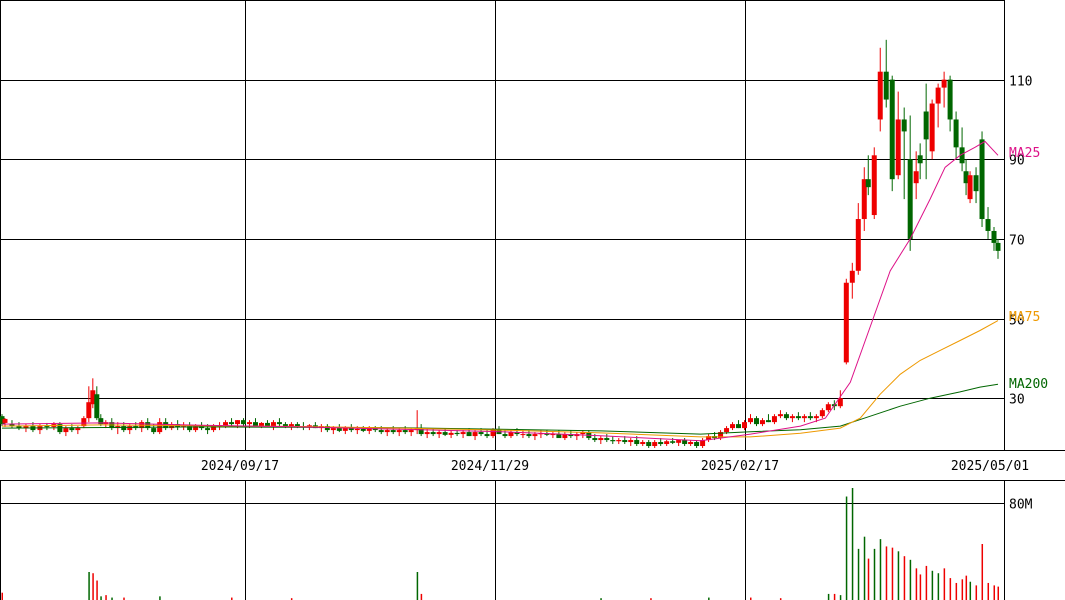  Describe the element at coordinates (1028, 384) in the screenshot. I see `ma200-label: MA200` at that location.